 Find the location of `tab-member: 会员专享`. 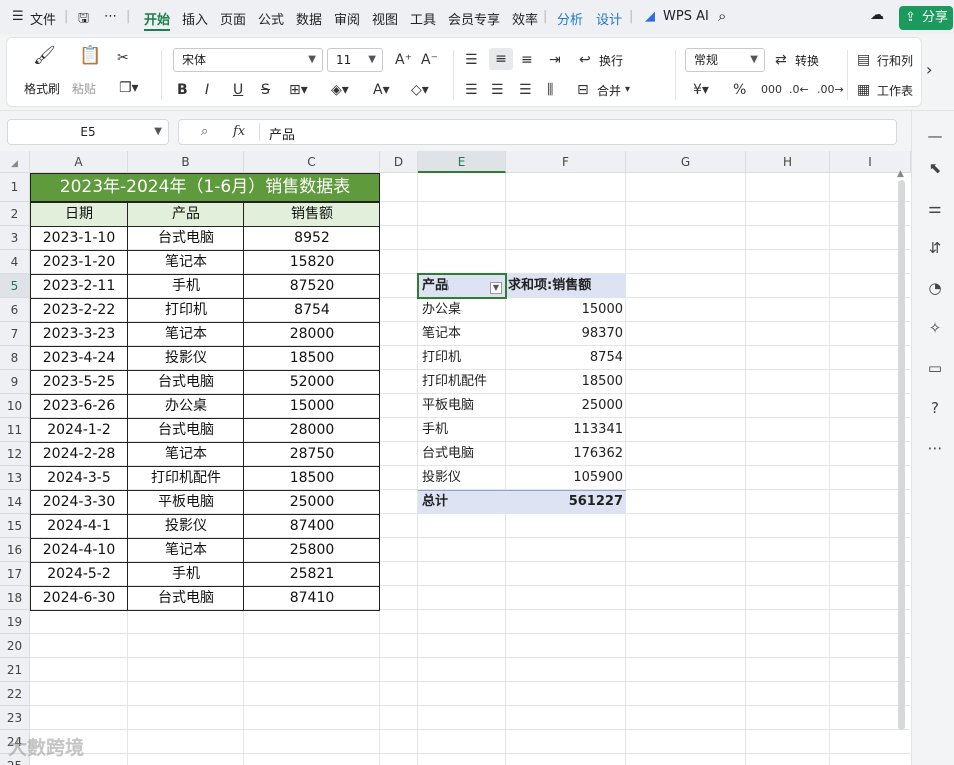

tab-member: 会员专享 is located at coordinates (474, 18).